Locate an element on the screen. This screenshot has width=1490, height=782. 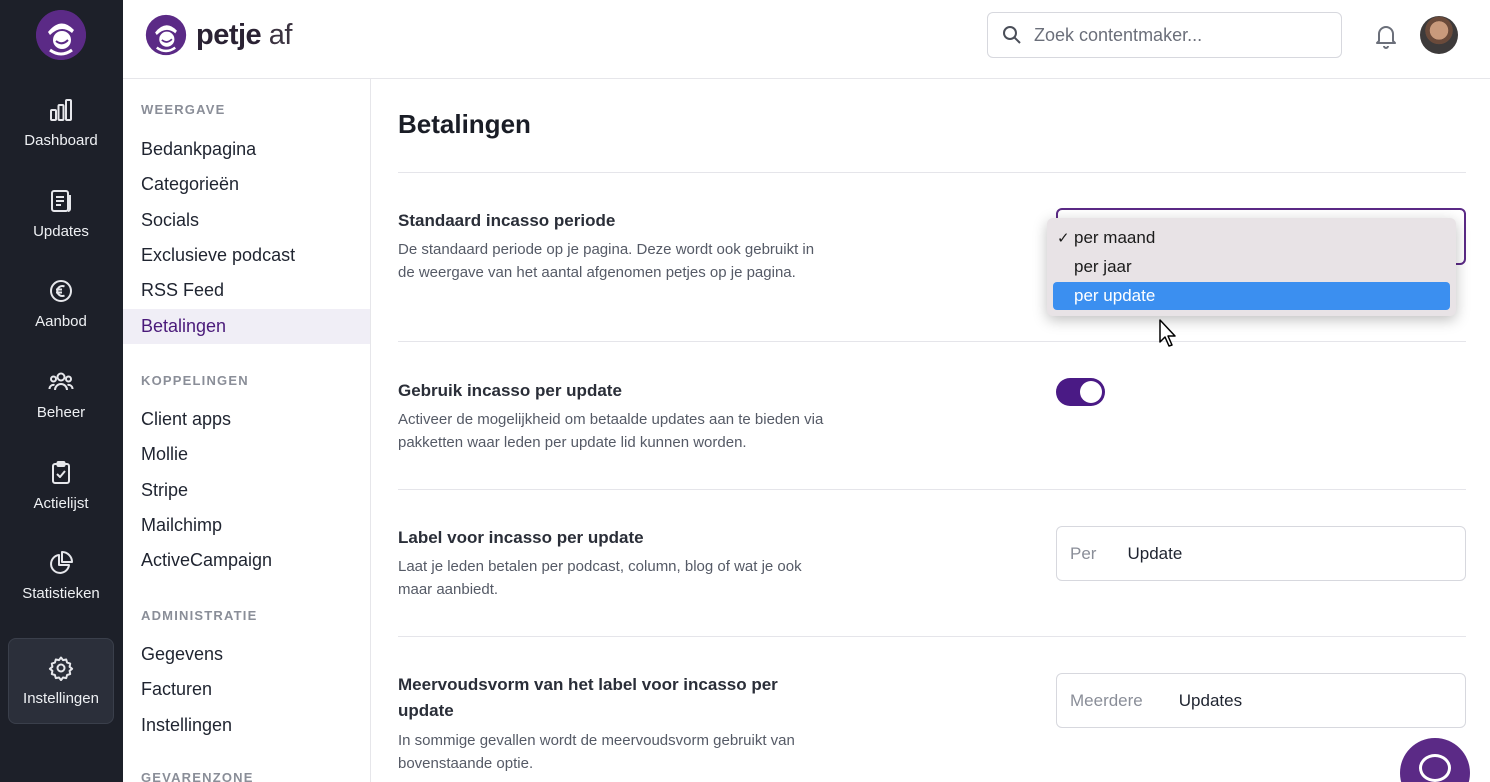
nav-item-client-apps: Client apps is located at coordinates (246, 419).